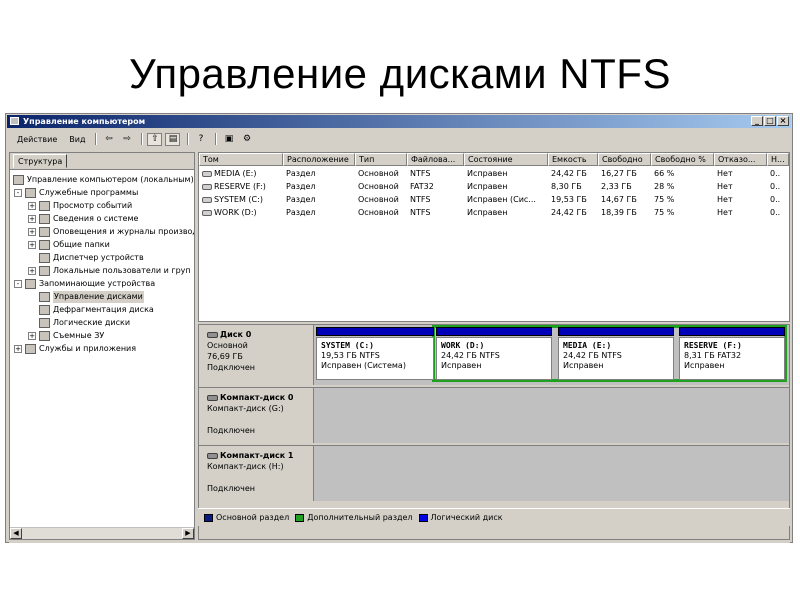 This screenshot has height=600, width=800. What do you see at coordinates (16, 533) in the screenshot?
I see `scroll-left-icon: ◀` at bounding box center [16, 533].